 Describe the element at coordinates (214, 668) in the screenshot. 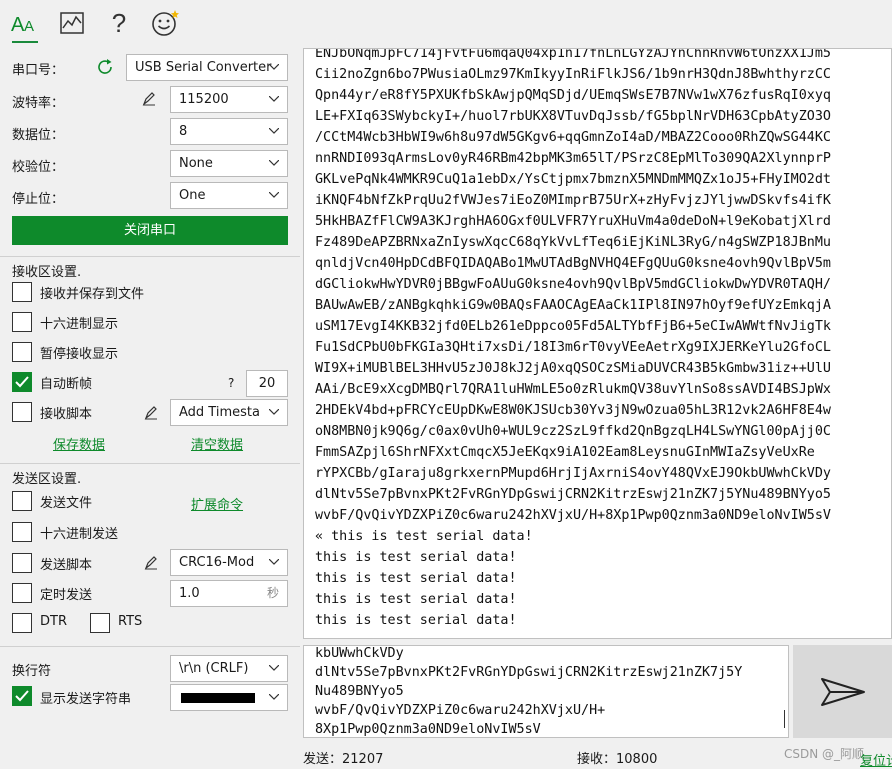

I see `newline-select-value: \r\n (CRLF)` at that location.